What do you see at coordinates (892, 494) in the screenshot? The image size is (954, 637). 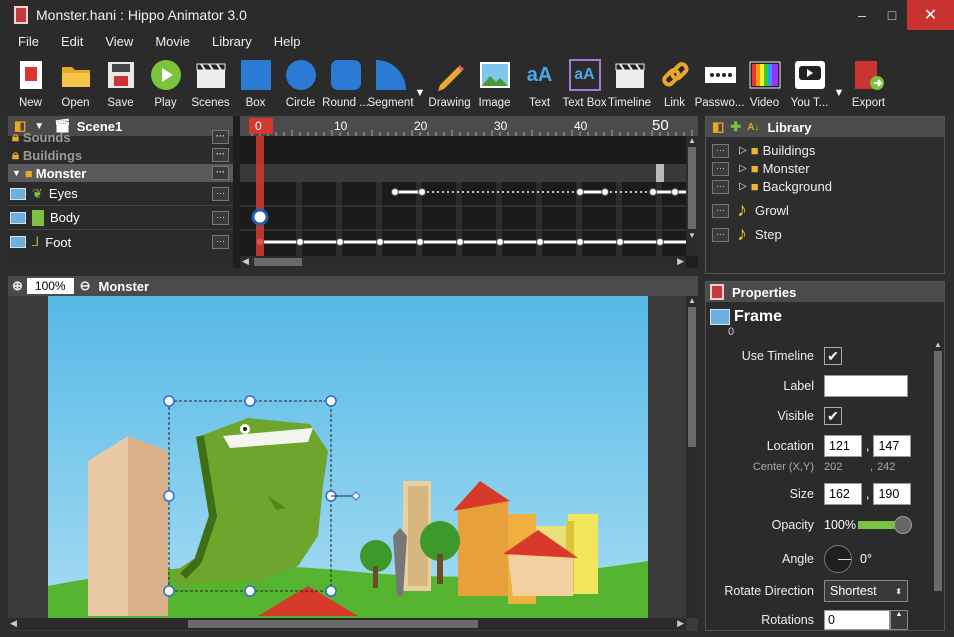 I see `size-h-input: 190` at bounding box center [892, 494].